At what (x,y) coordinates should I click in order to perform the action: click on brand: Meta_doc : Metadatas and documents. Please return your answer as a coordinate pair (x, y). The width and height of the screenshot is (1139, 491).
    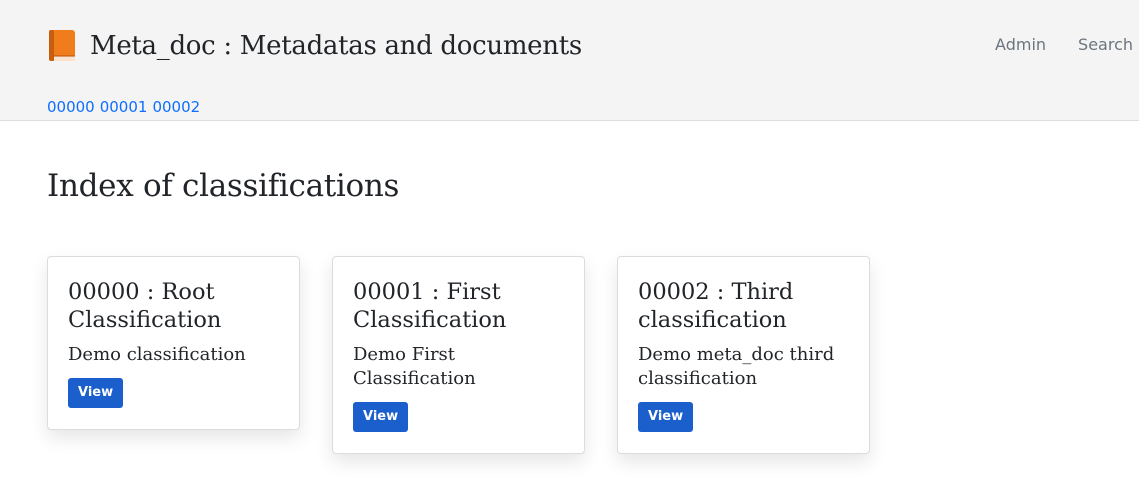
    Looking at the image, I should click on (314, 46).